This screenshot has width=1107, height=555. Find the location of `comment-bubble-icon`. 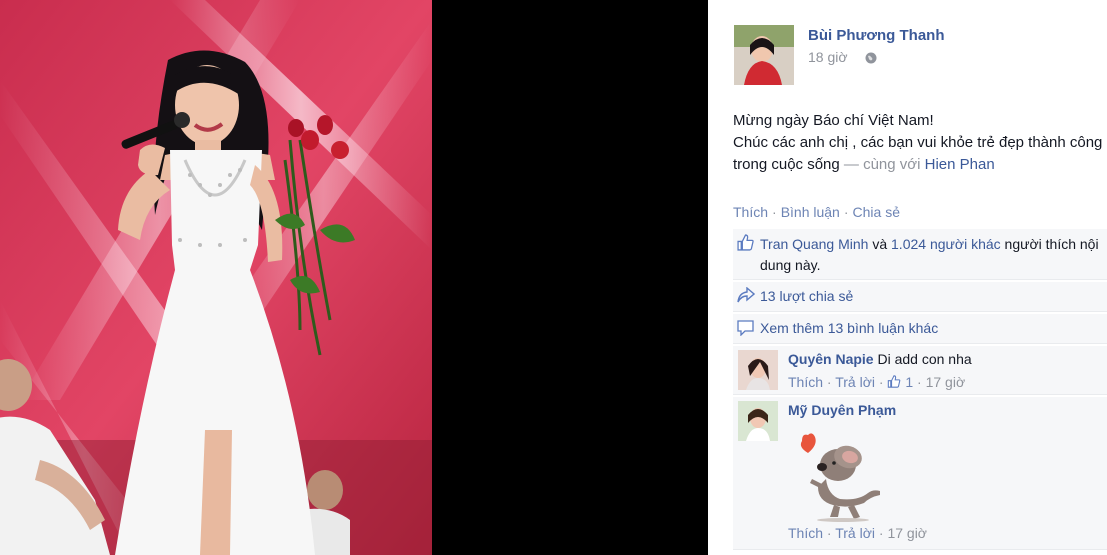

comment-bubble-icon is located at coordinates (745, 329).